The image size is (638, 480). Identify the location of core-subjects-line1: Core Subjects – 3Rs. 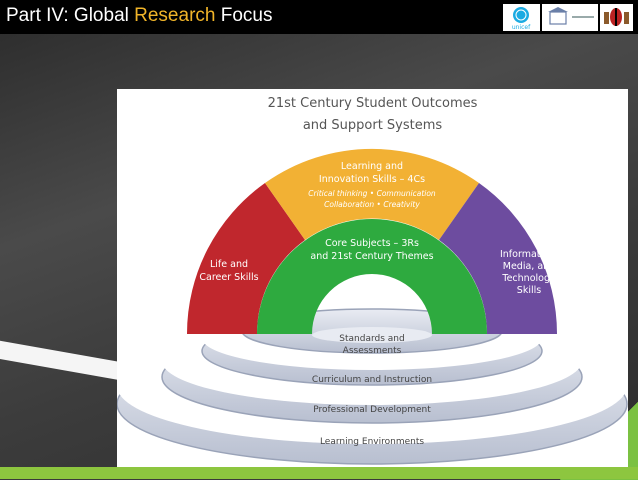
(372, 243).